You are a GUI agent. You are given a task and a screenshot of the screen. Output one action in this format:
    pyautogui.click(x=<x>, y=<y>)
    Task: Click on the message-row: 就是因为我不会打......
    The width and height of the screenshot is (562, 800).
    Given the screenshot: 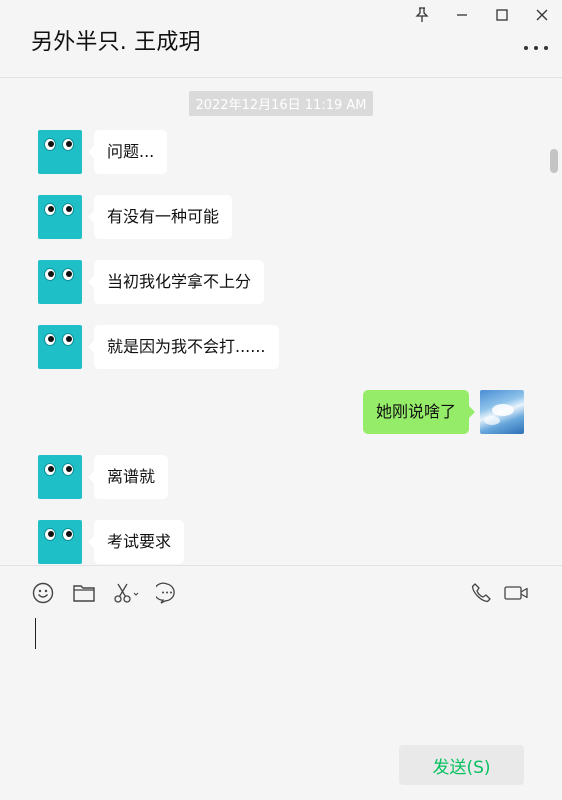 What is the action you would take?
    pyautogui.click(x=281, y=347)
    